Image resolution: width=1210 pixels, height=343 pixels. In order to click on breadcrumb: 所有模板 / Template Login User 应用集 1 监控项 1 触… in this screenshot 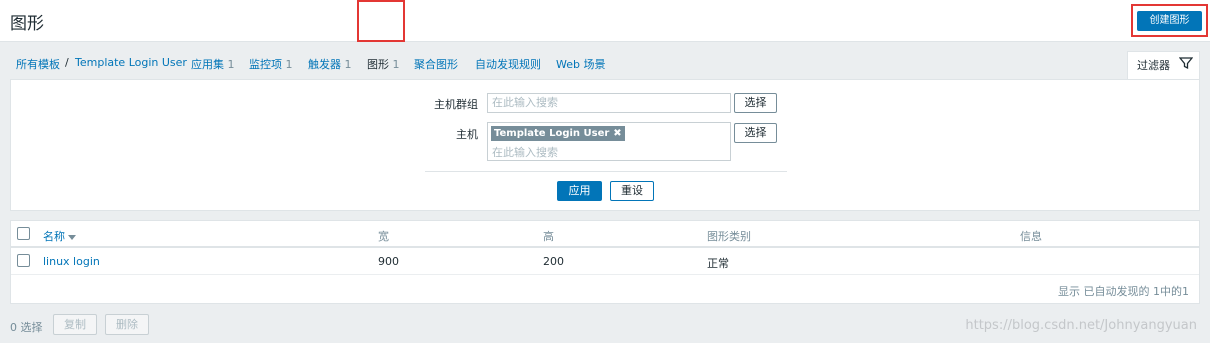, I will do `click(605, 61)`.